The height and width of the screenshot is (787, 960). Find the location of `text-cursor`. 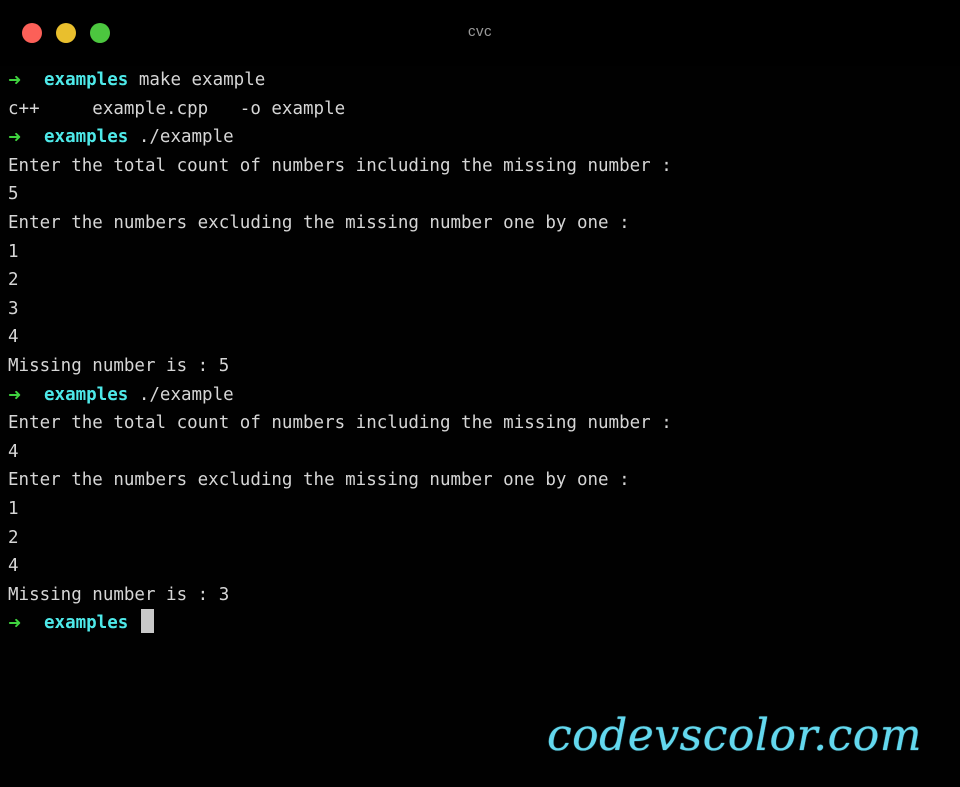

text-cursor is located at coordinates (147, 621).